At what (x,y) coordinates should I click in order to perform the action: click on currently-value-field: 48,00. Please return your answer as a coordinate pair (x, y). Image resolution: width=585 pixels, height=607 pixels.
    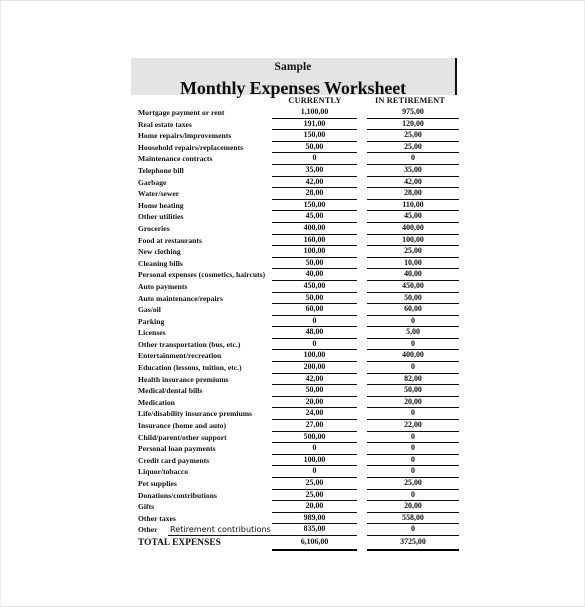
    Looking at the image, I should click on (314, 333).